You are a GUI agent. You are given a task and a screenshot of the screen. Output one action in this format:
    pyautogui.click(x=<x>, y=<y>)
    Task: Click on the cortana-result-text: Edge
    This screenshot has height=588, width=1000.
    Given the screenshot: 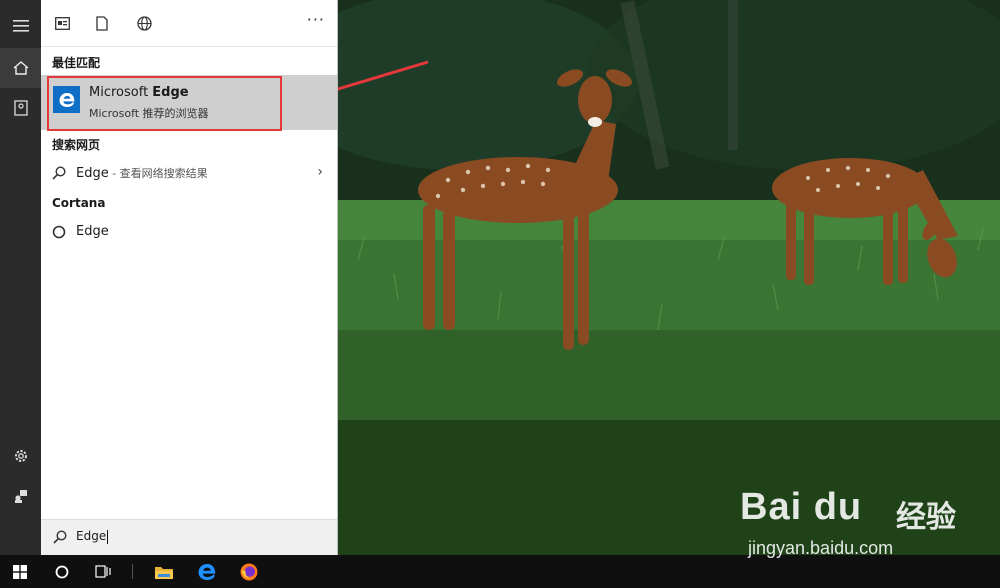 What is the action you would take?
    pyautogui.click(x=92, y=231)
    